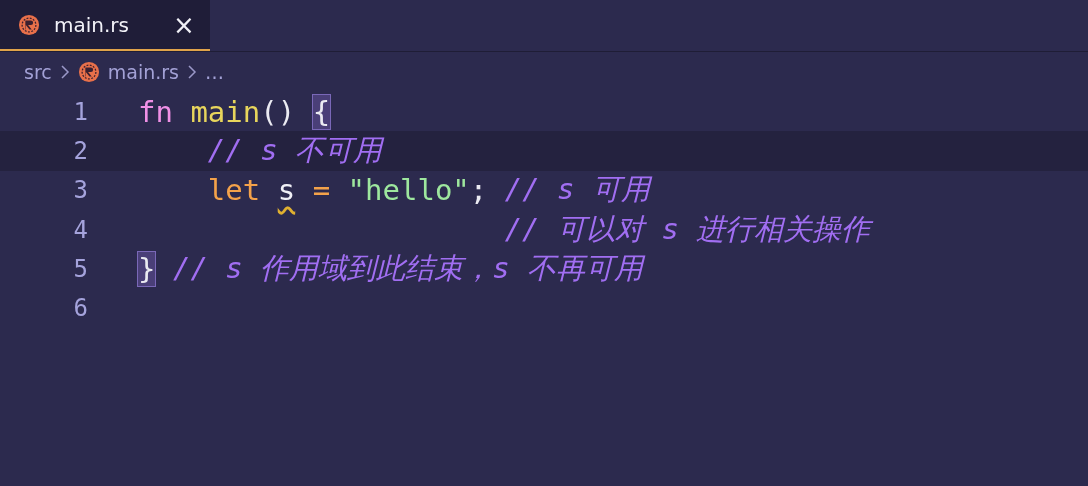  Describe the element at coordinates (80, 111) in the screenshot. I see `line-number: 1` at that location.